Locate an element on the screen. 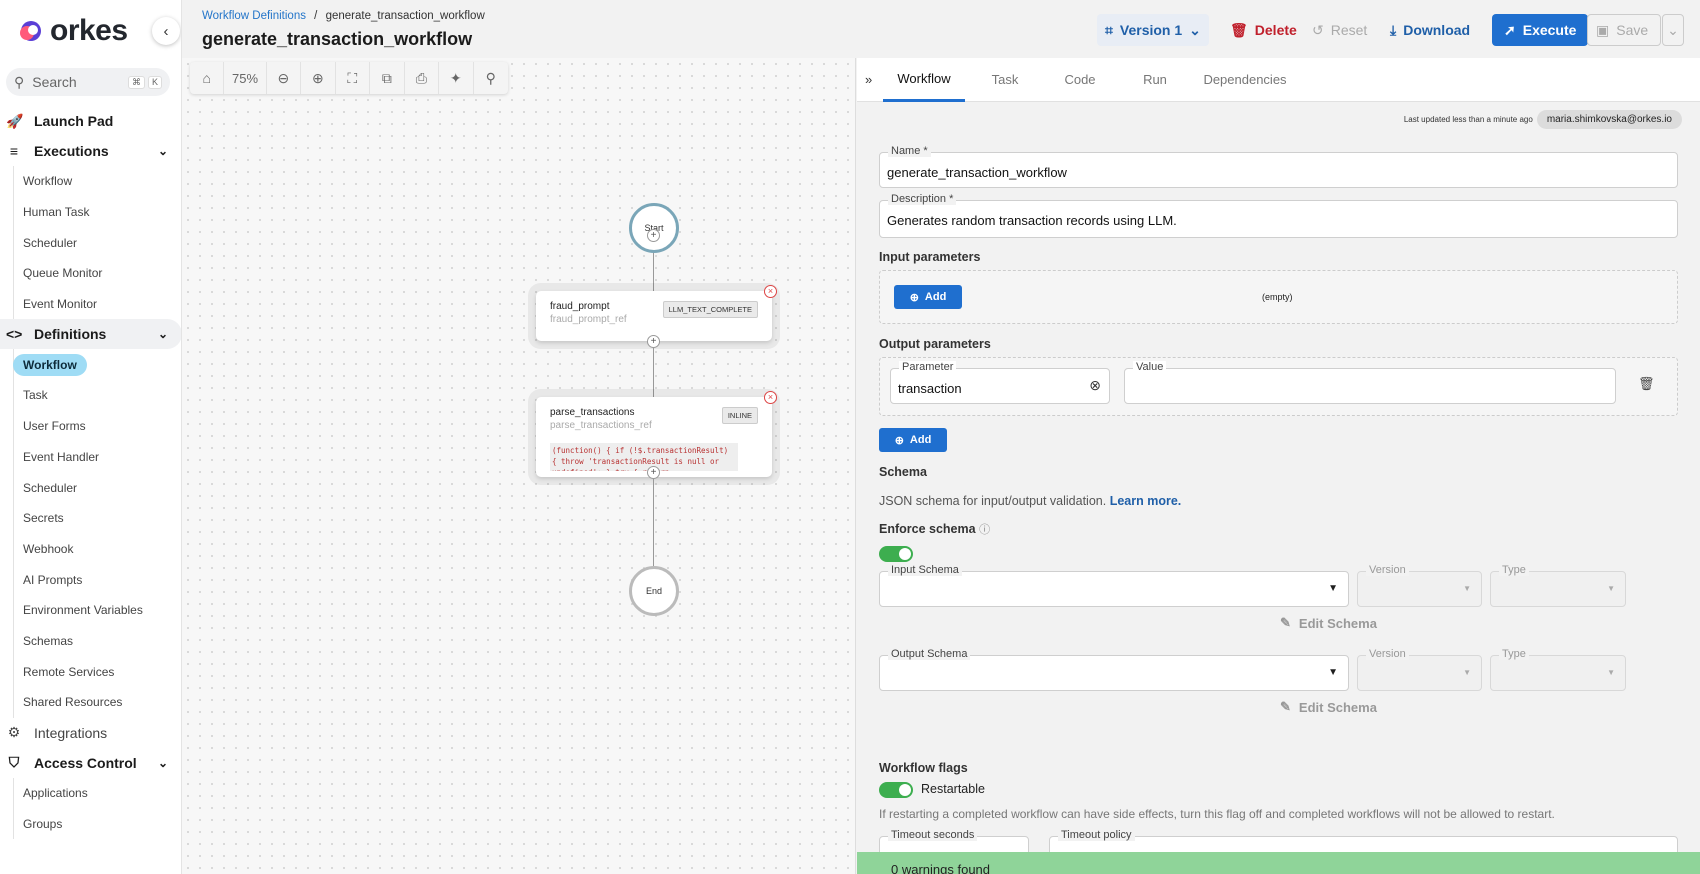 The height and width of the screenshot is (874, 1700). task-name: fraud_prompt is located at coordinates (580, 306).